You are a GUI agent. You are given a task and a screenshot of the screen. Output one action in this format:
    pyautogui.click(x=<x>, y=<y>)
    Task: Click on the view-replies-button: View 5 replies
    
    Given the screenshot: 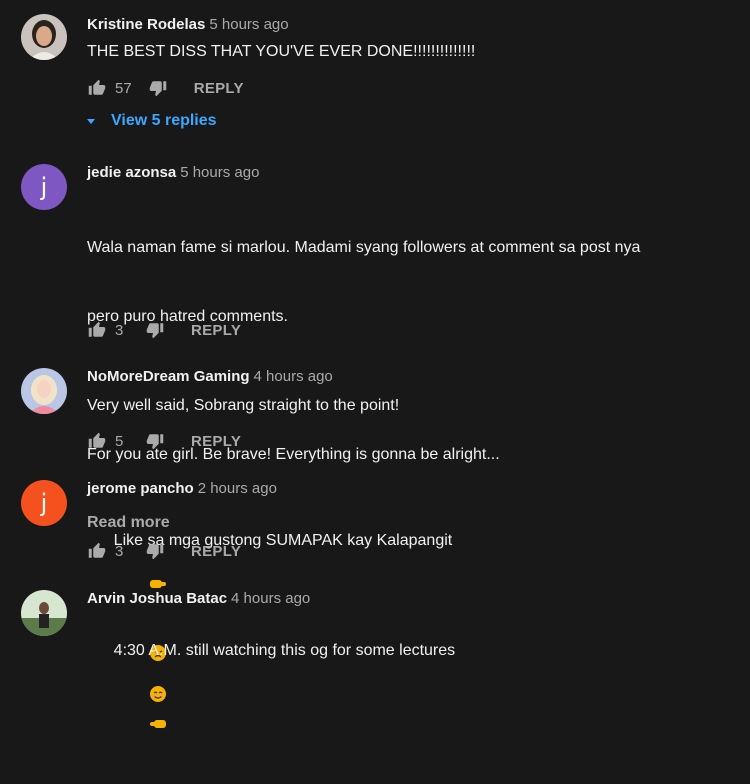 What is the action you would take?
    pyautogui.click(x=152, y=121)
    